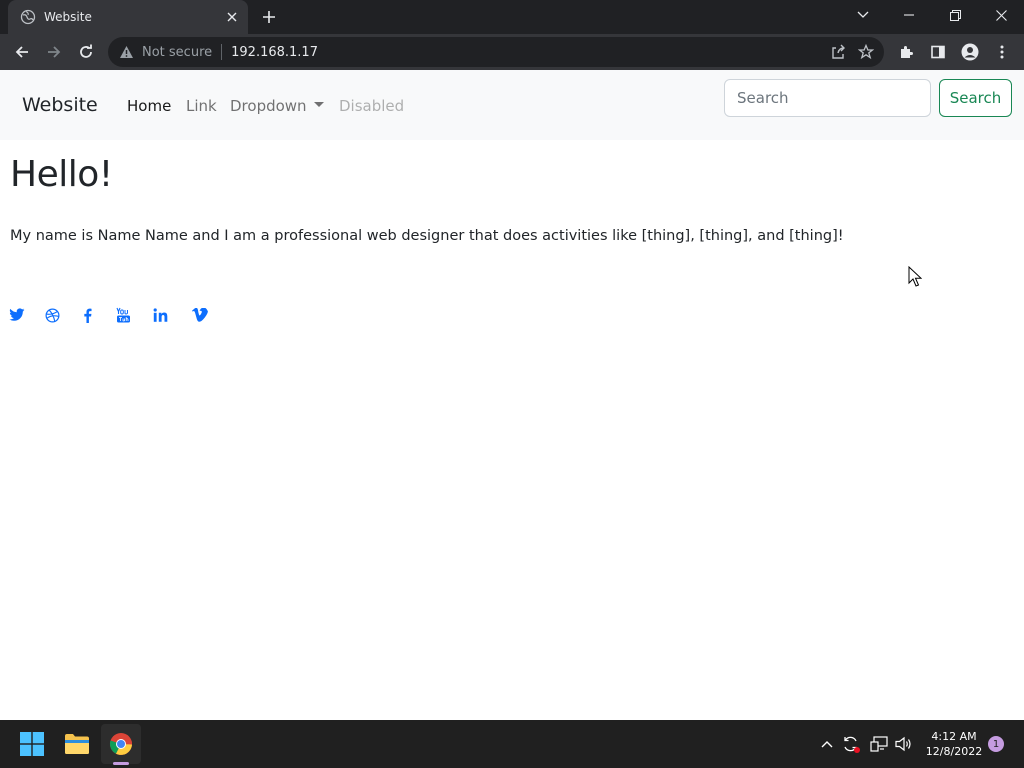 The image size is (1024, 768). Describe the element at coordinates (851, 744) in the screenshot. I see `sync-icon` at that location.